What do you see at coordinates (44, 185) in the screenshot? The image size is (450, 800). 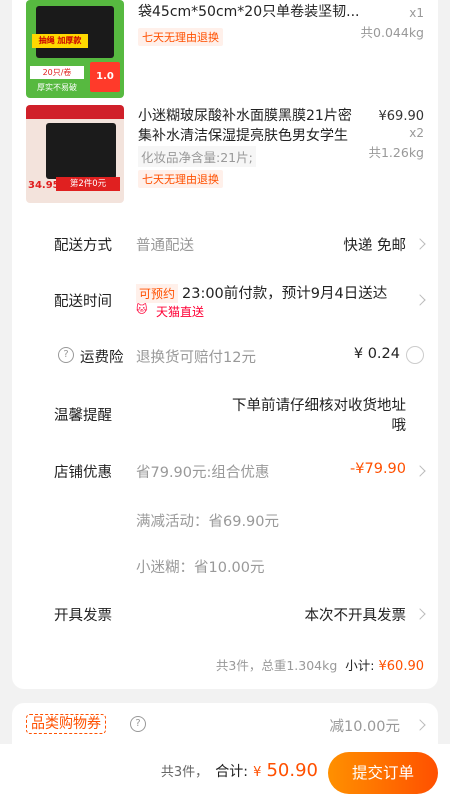 I see `thumb-price: 34.95` at bounding box center [44, 185].